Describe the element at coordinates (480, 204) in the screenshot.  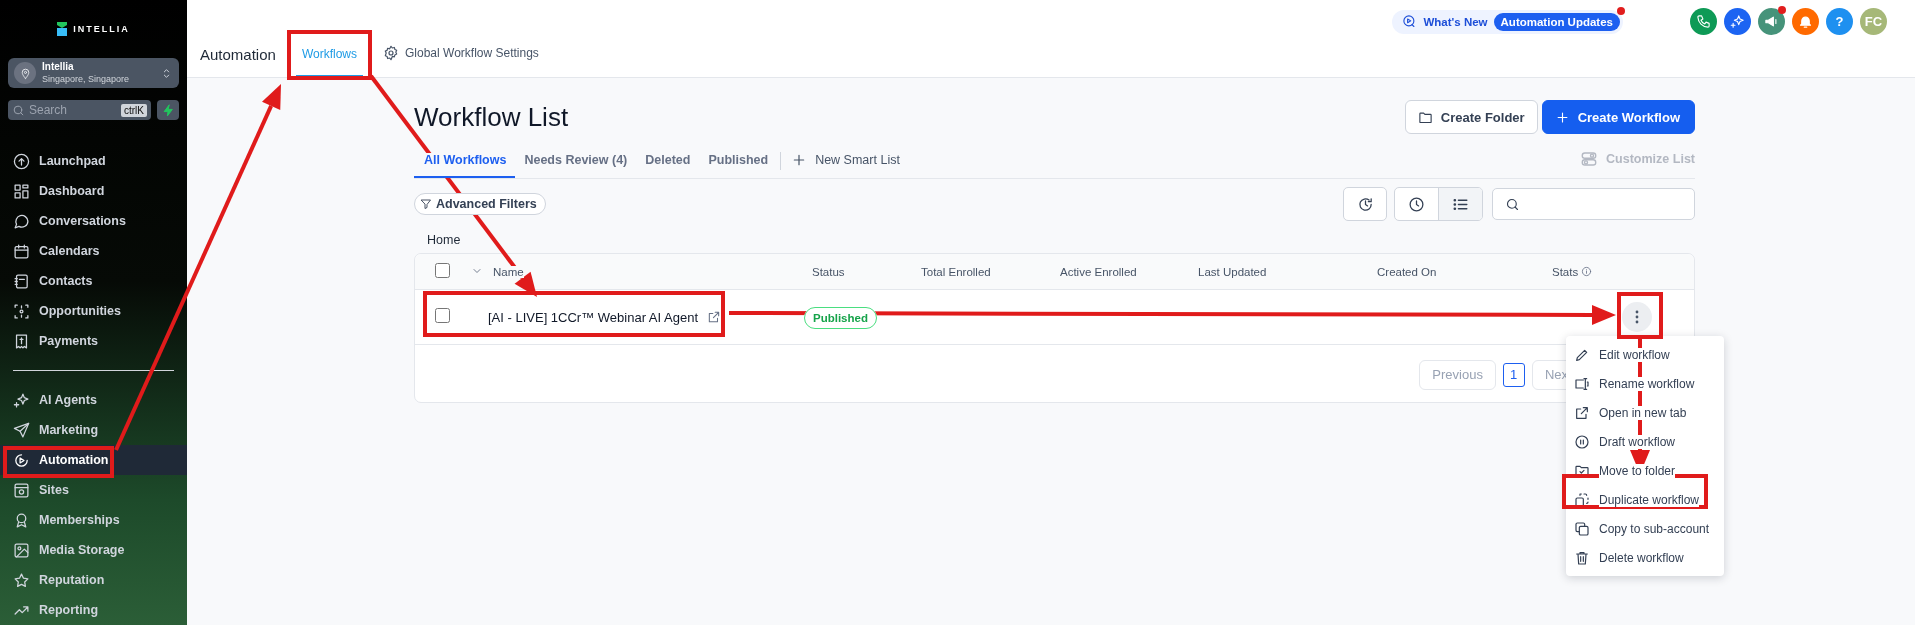
I see `advanced-filters-button: Advanced Filters` at that location.